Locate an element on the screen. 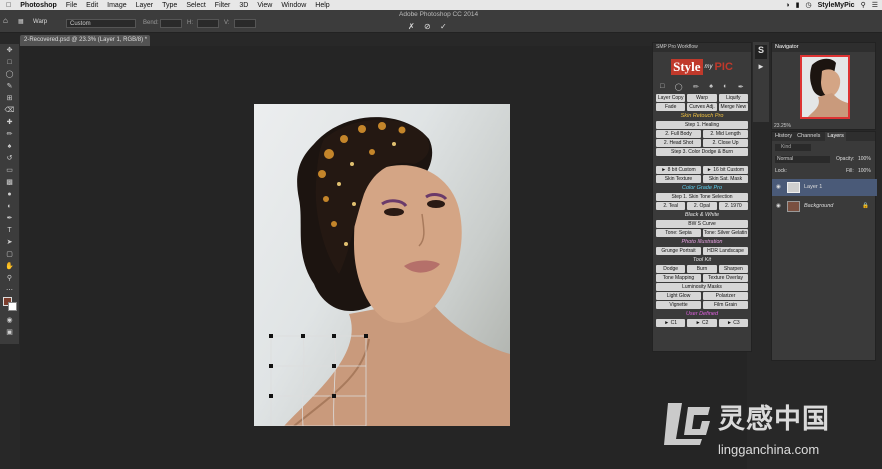 This screenshot has width=882, height=469. h-input is located at coordinates (208, 23).